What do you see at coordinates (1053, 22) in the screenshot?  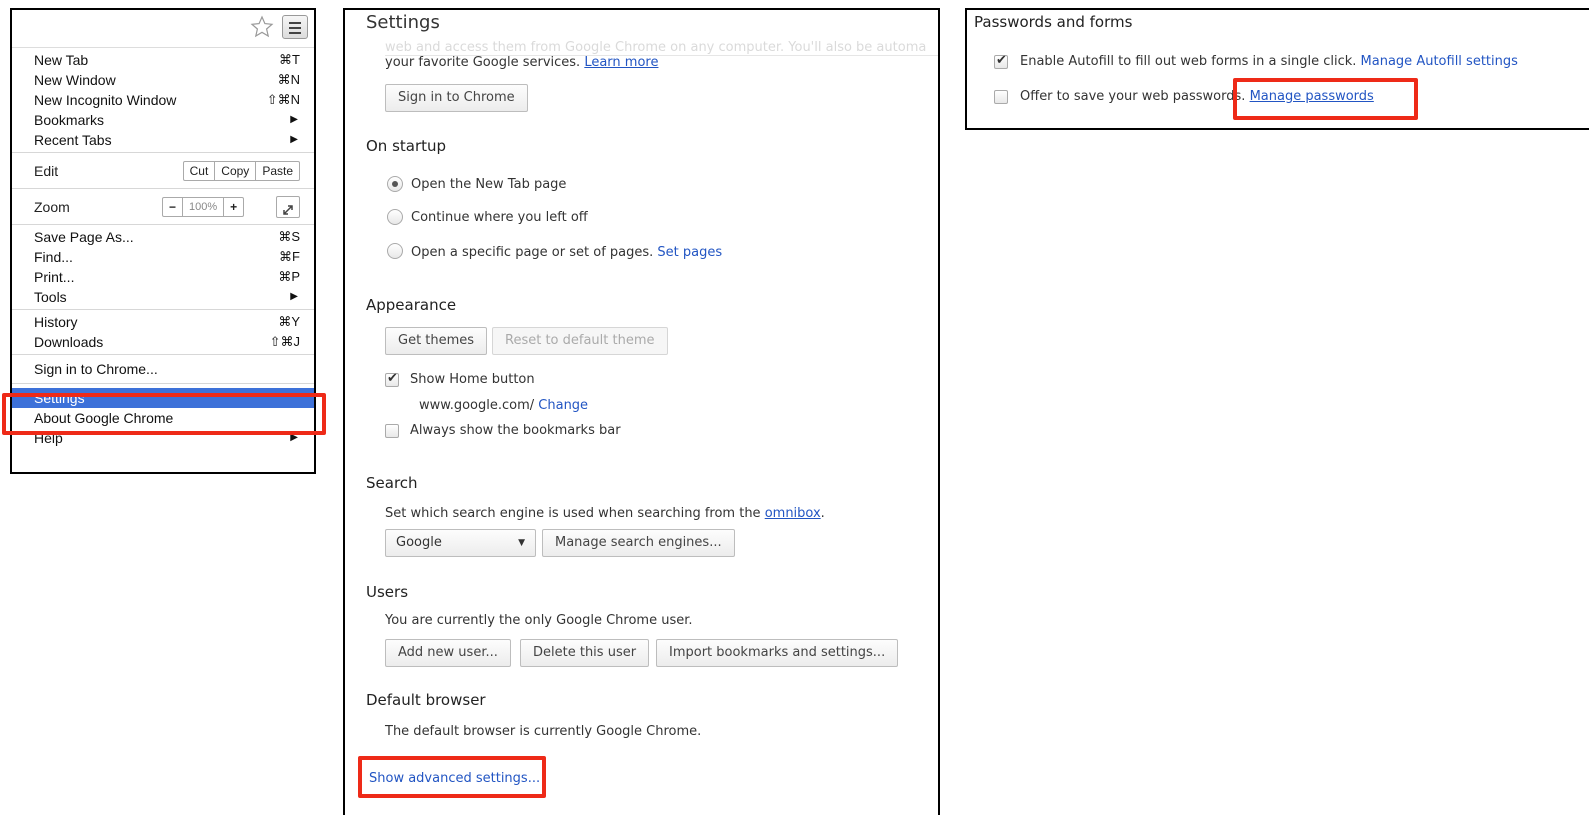 I see `passwords-heading: Passwords and forms` at bounding box center [1053, 22].